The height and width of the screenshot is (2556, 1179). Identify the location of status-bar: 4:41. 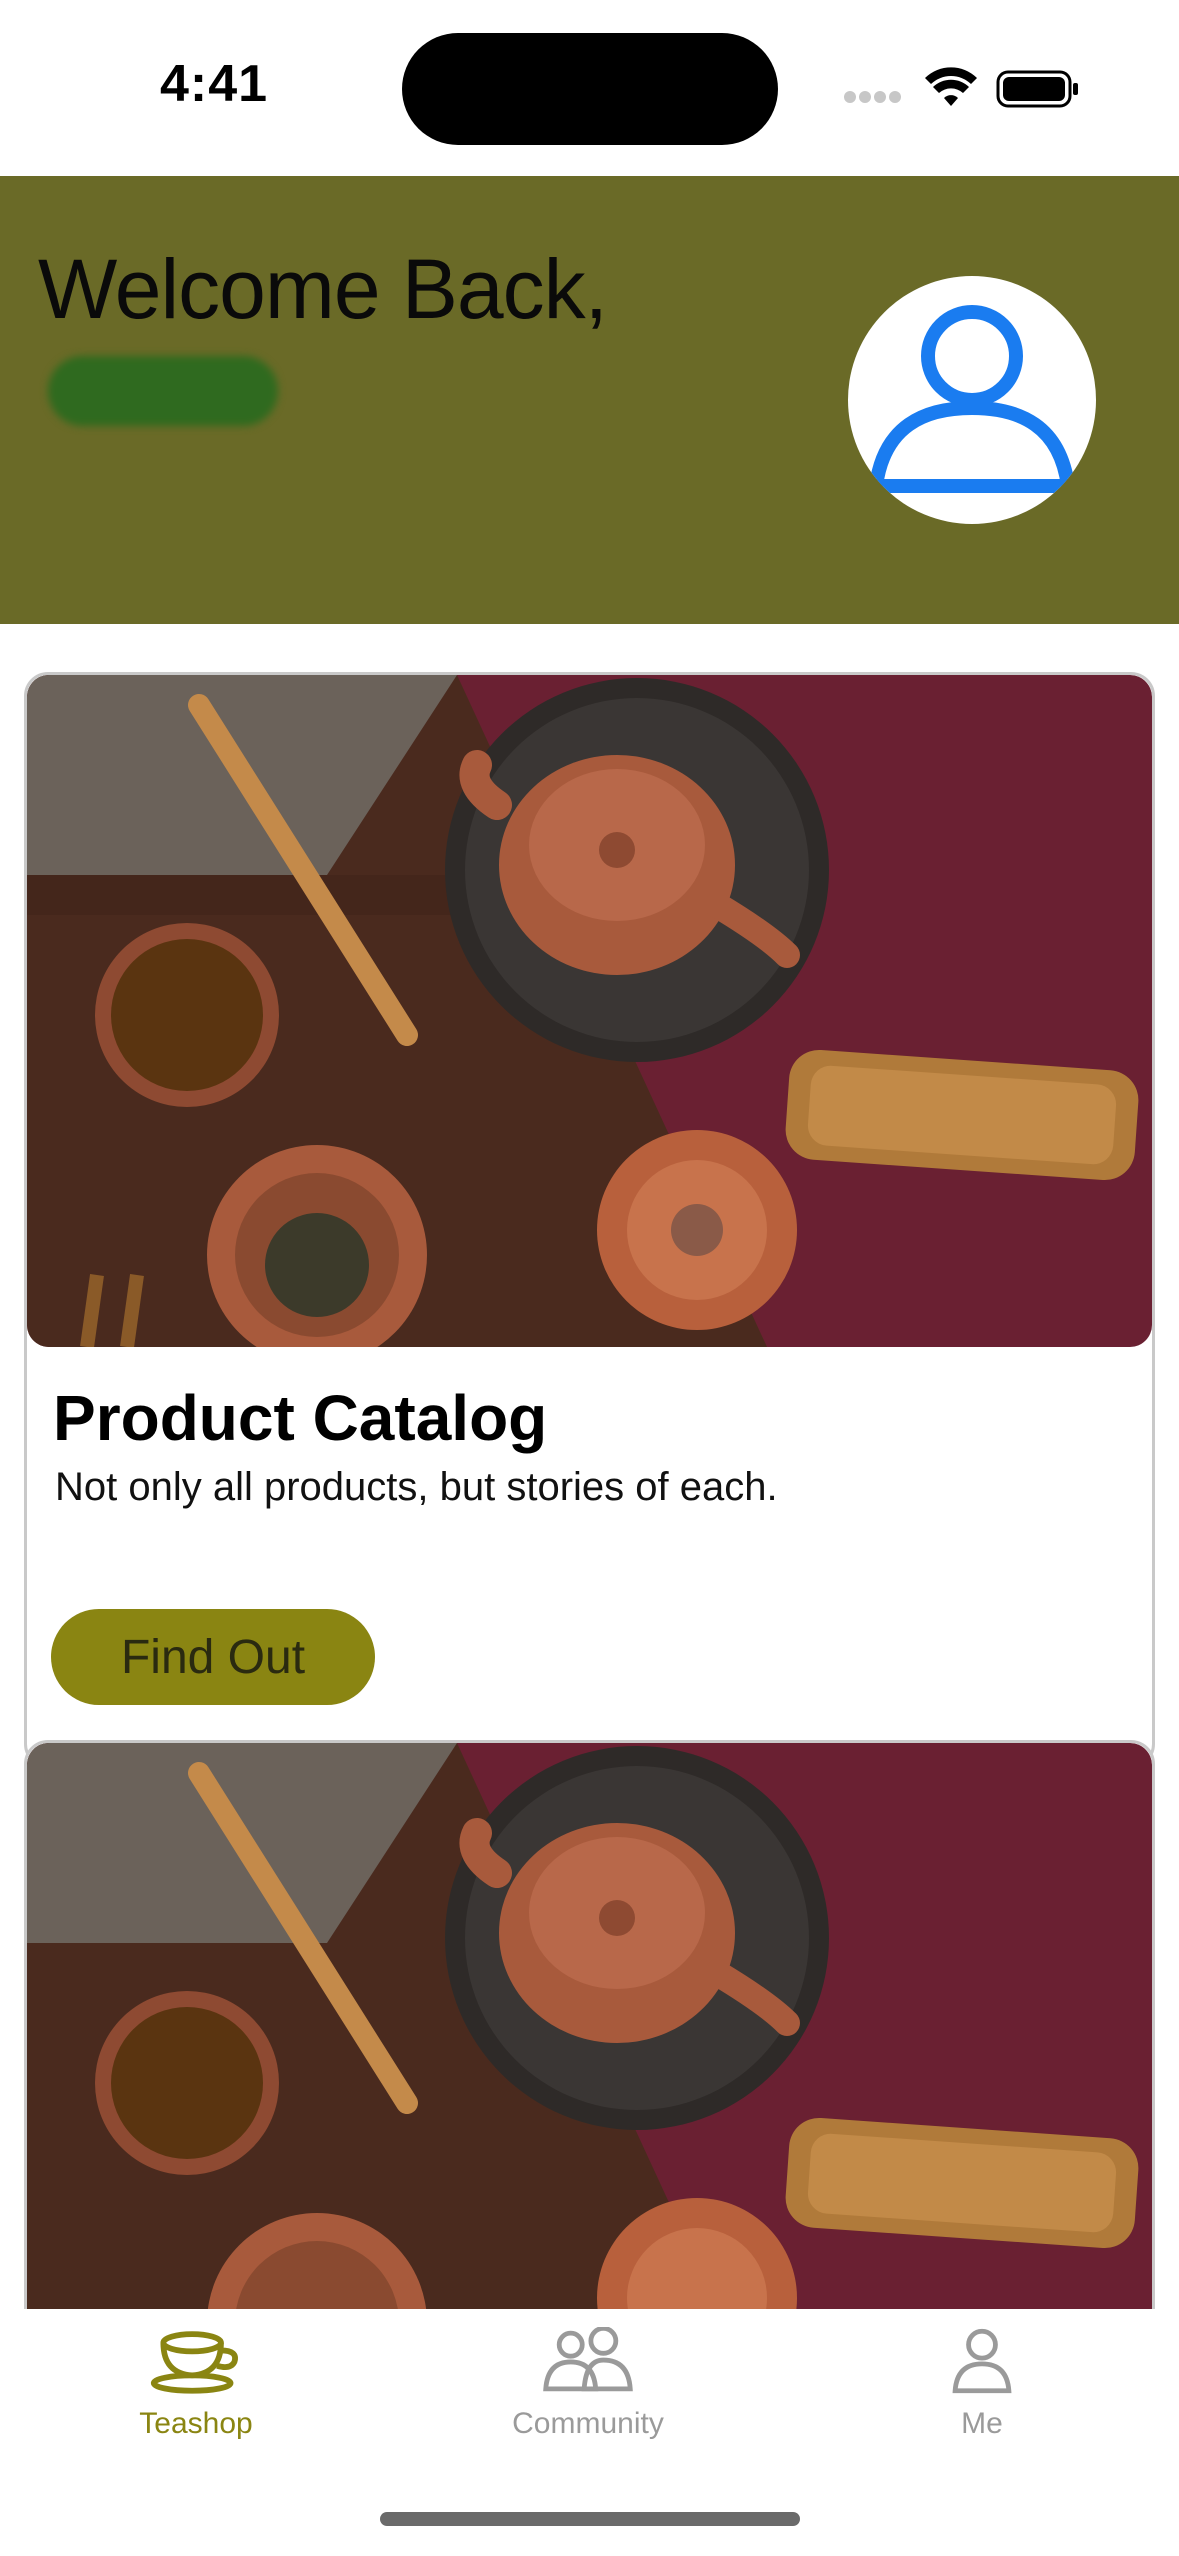
(589, 88).